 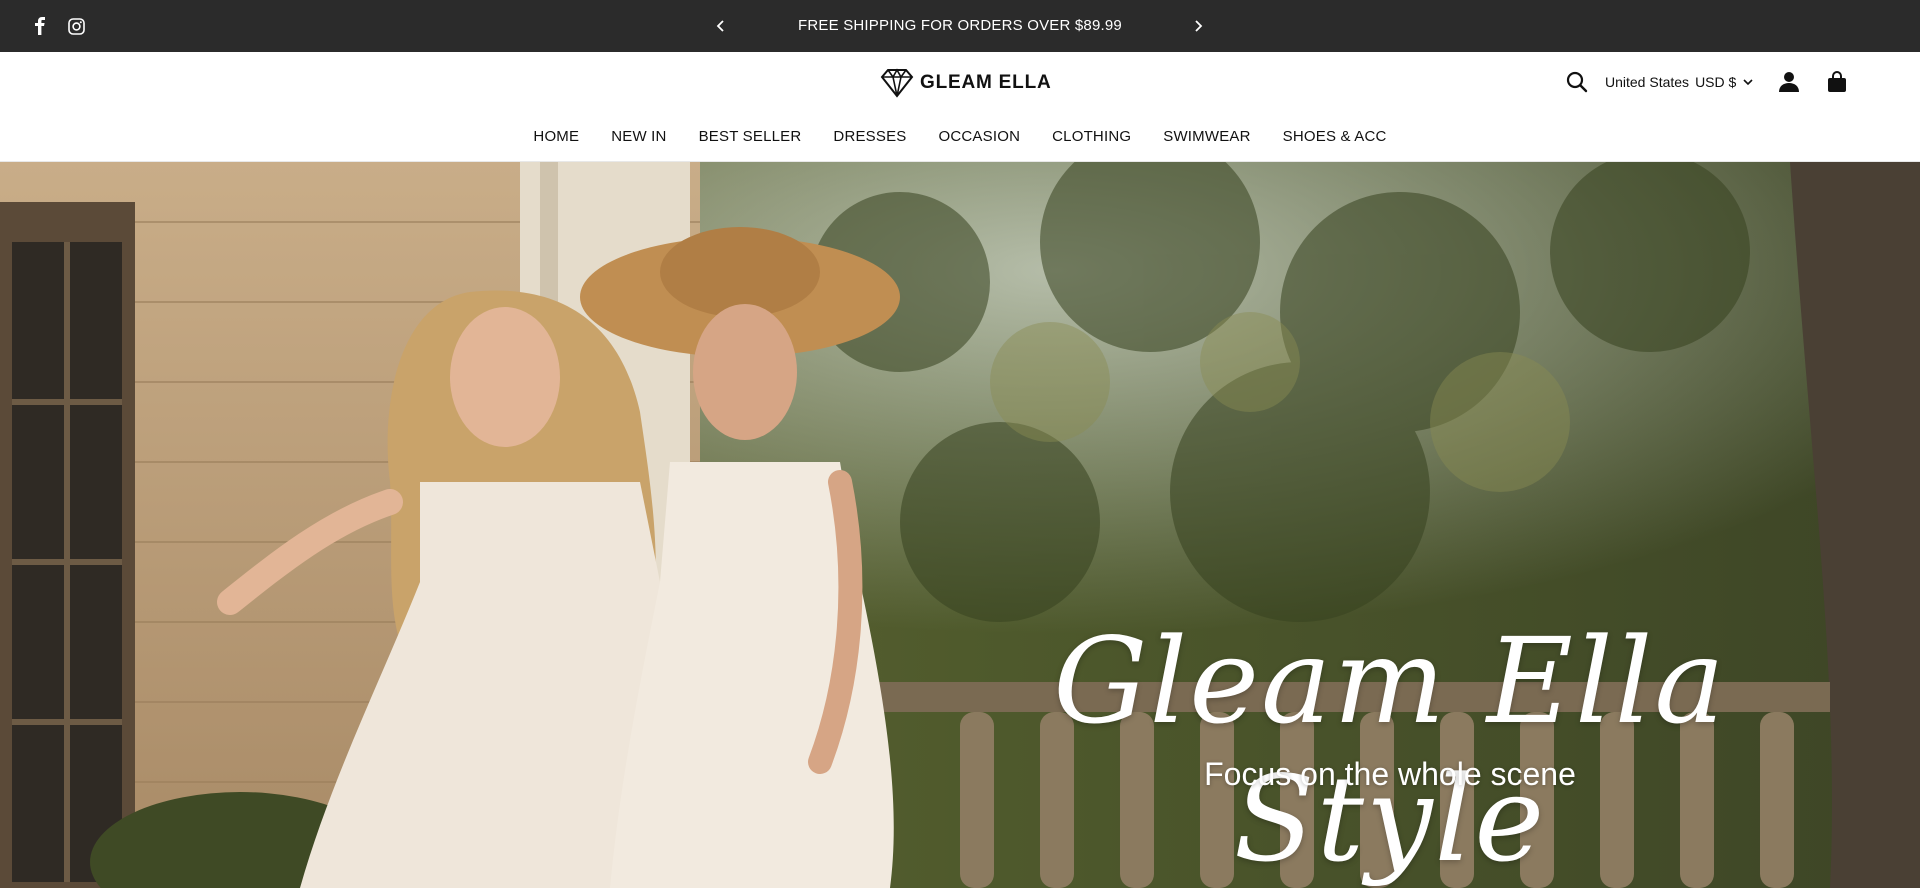 What do you see at coordinates (897, 83) in the screenshot?
I see `diamond-logo-icon` at bounding box center [897, 83].